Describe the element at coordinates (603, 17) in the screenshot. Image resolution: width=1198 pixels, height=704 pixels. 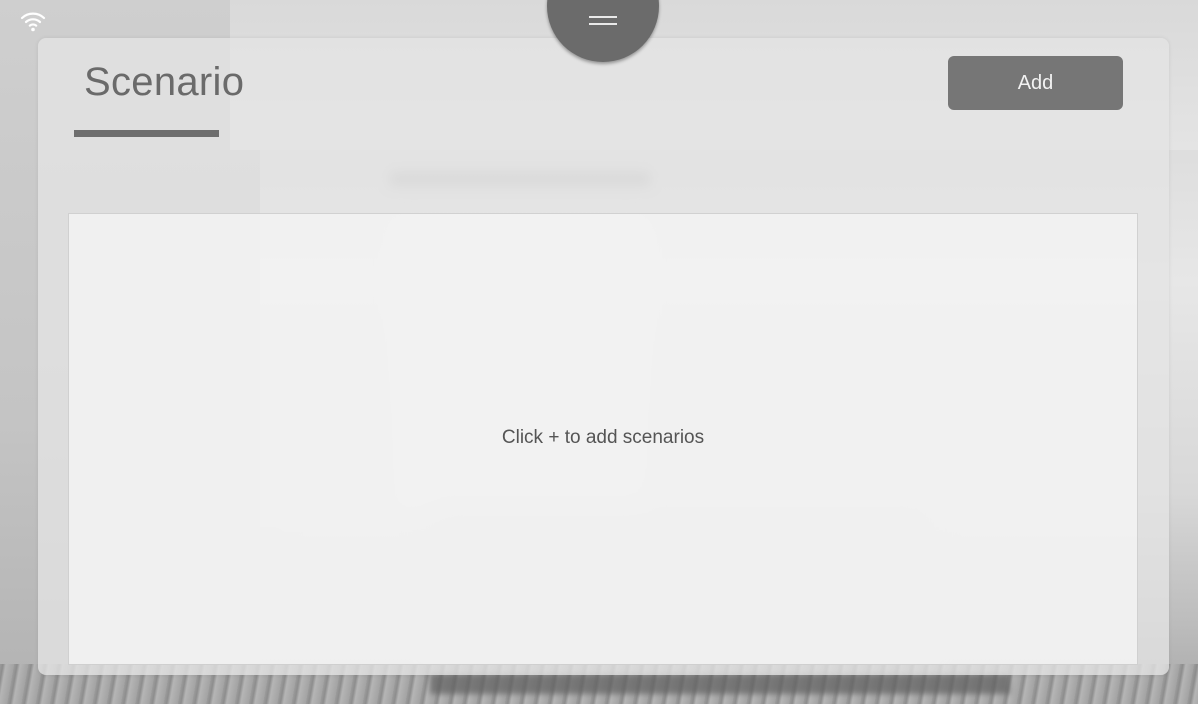
I see `menu-handle-icon` at that location.